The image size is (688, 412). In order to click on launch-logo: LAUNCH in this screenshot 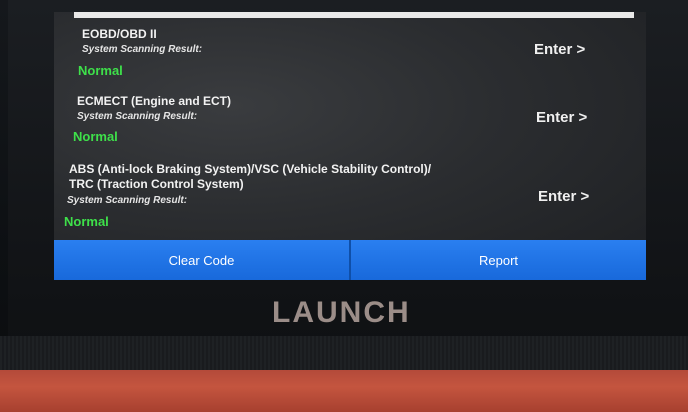, I will do `click(341, 312)`.